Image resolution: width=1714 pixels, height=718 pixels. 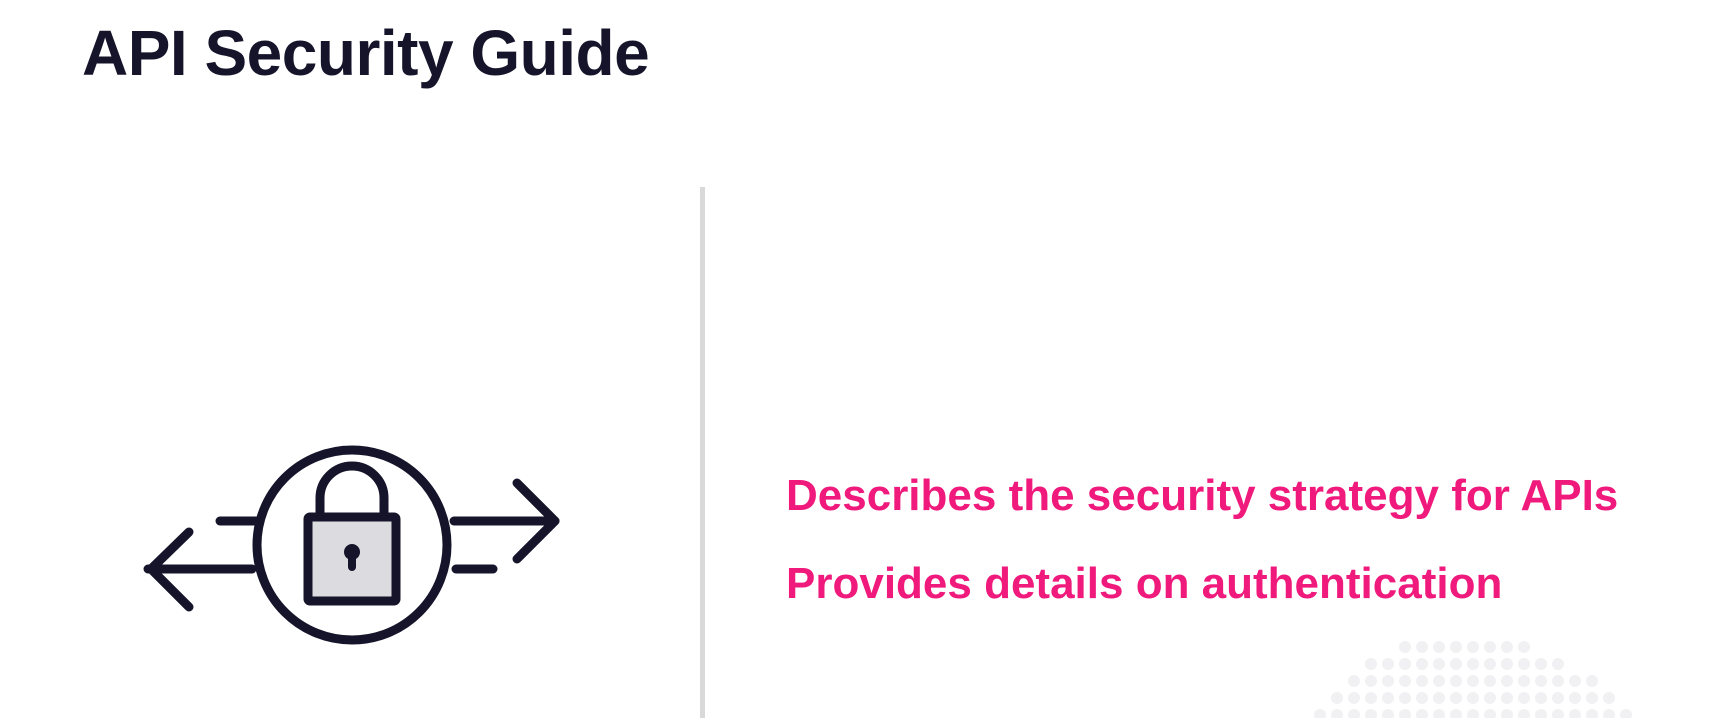 What do you see at coordinates (1202, 495) in the screenshot?
I see `description-item: Describes the security strategy for APIs` at bounding box center [1202, 495].